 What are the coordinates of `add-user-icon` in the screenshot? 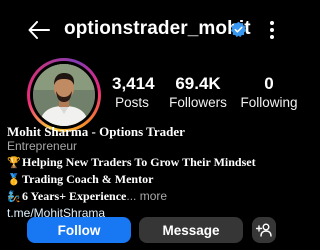 It's located at (264, 230).